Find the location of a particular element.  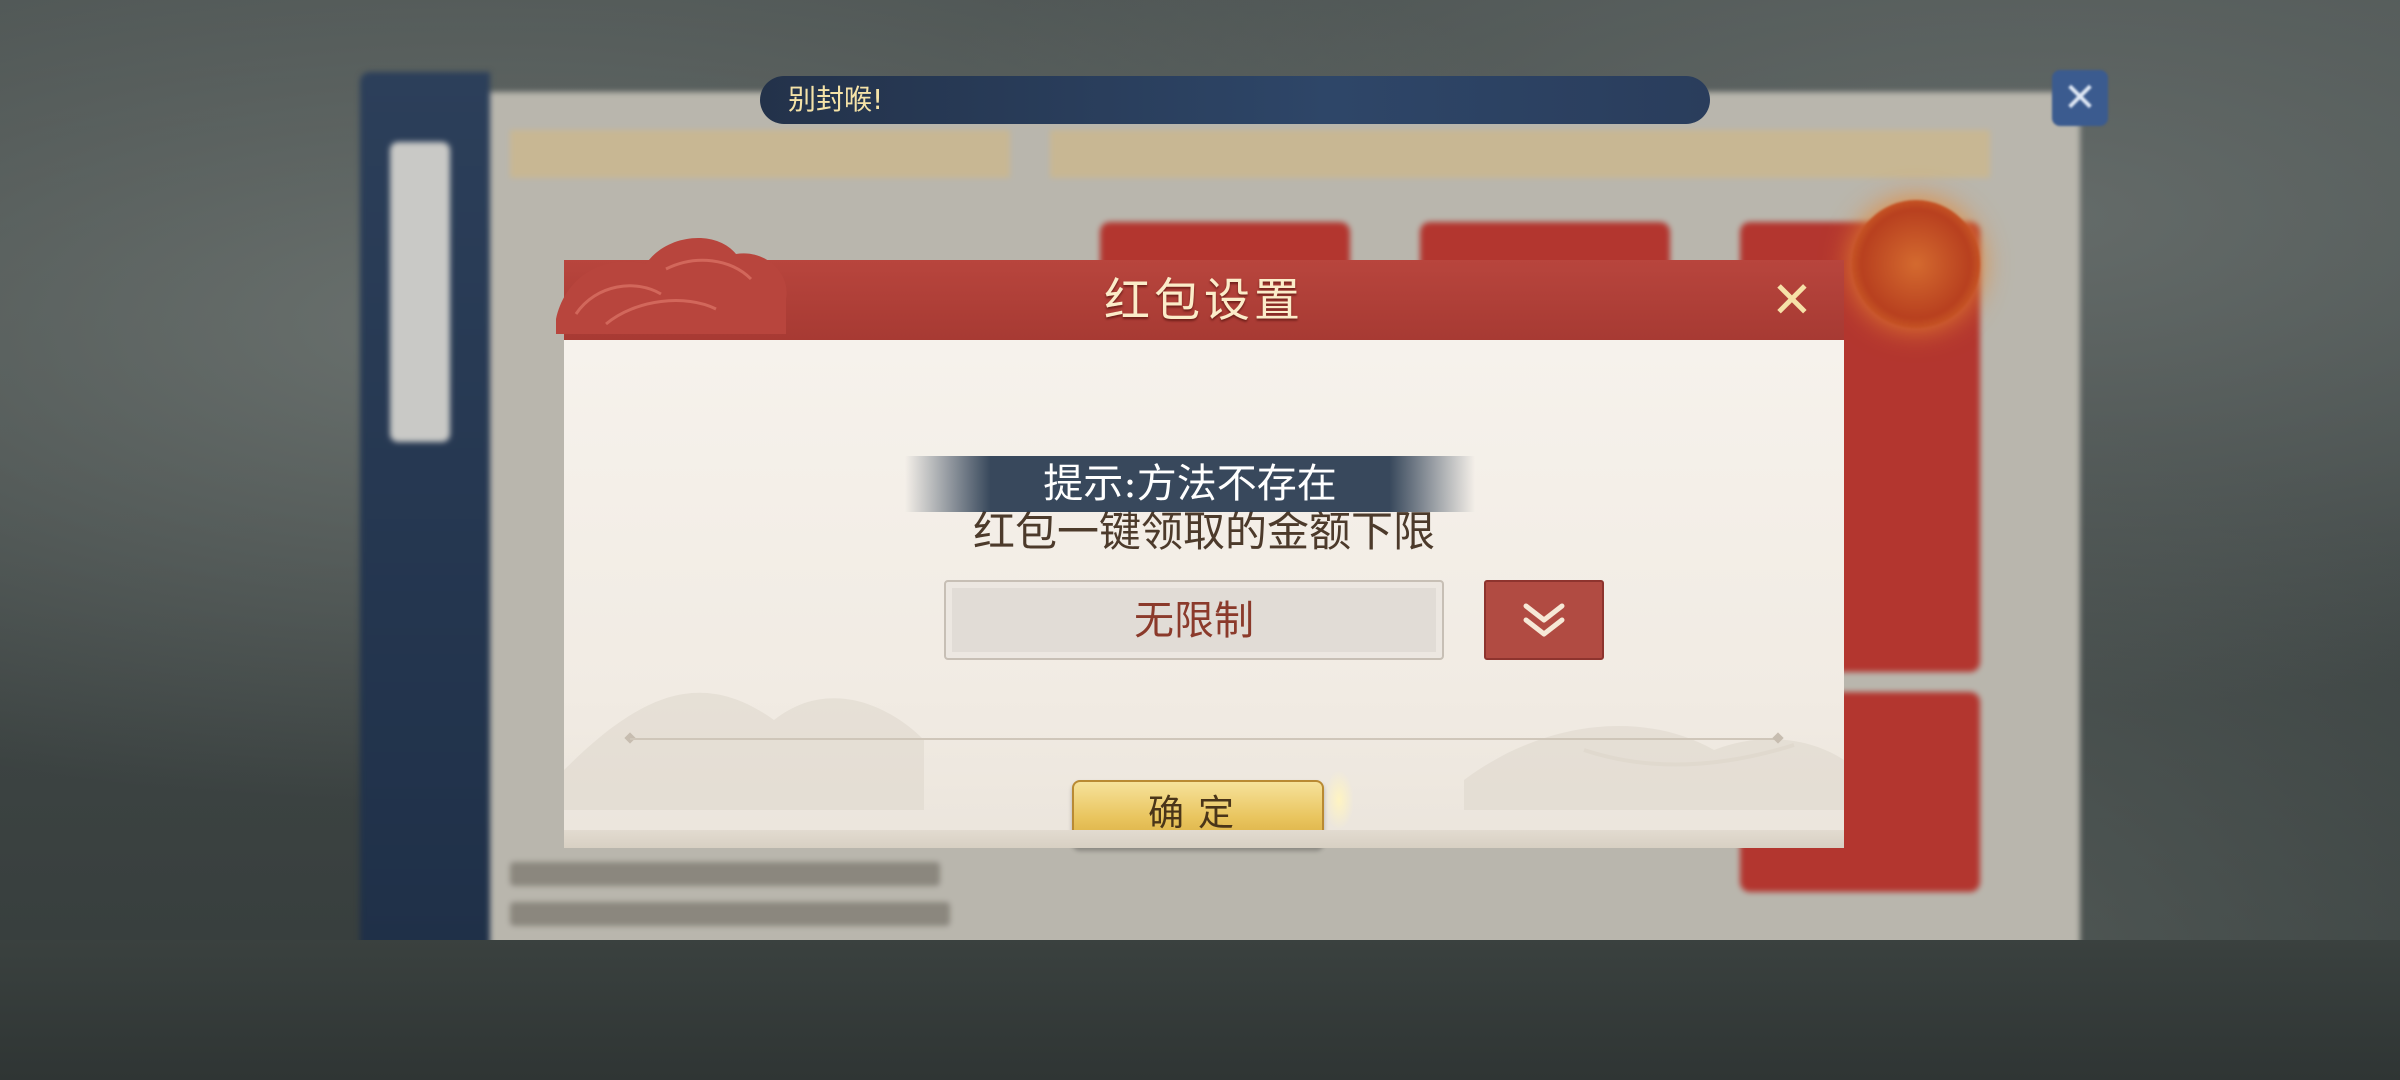

background-close-icon: ✕ is located at coordinates (2080, 98).